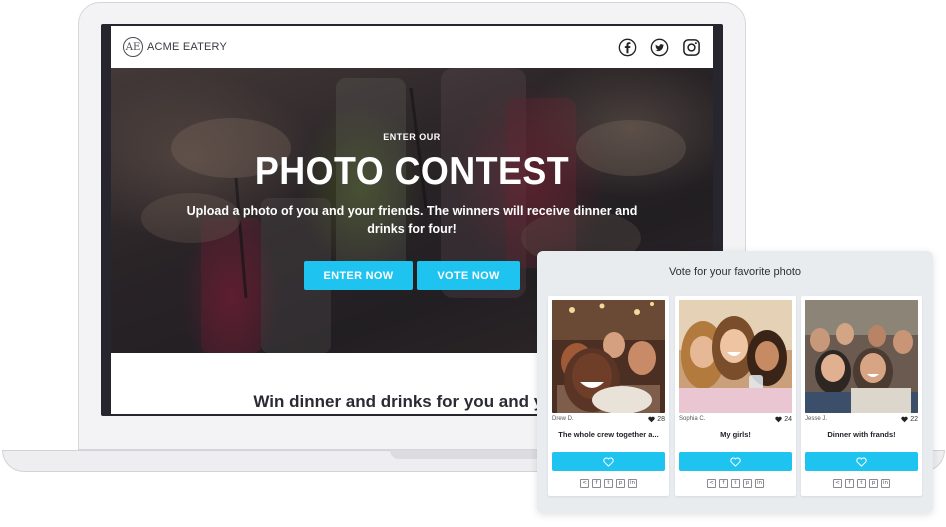 Image resolution: width=946 pixels, height=527 pixels. I want to click on vote-count-value: 28, so click(661, 419).